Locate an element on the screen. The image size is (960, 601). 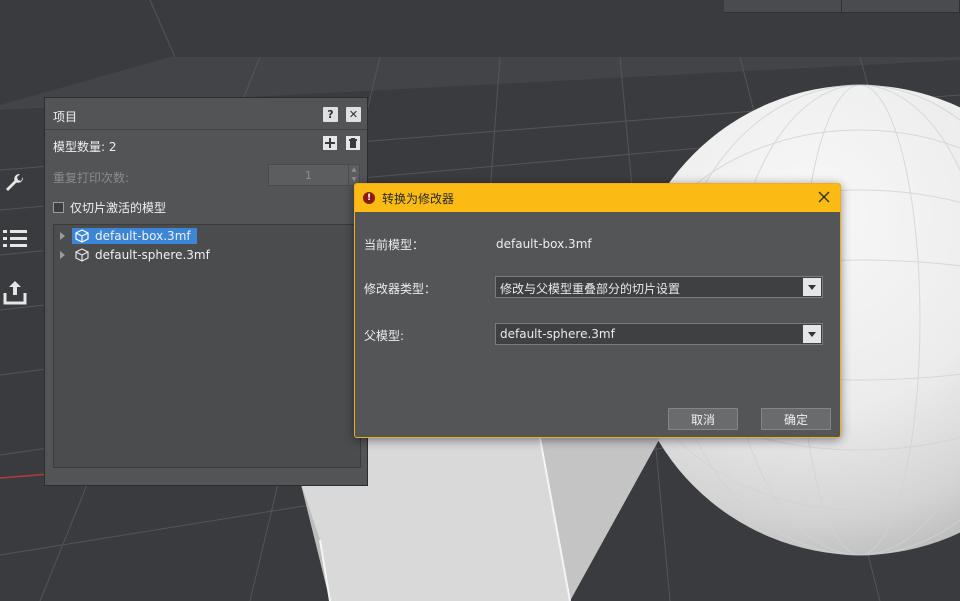
ok-button: 确定 is located at coordinates (796, 419).